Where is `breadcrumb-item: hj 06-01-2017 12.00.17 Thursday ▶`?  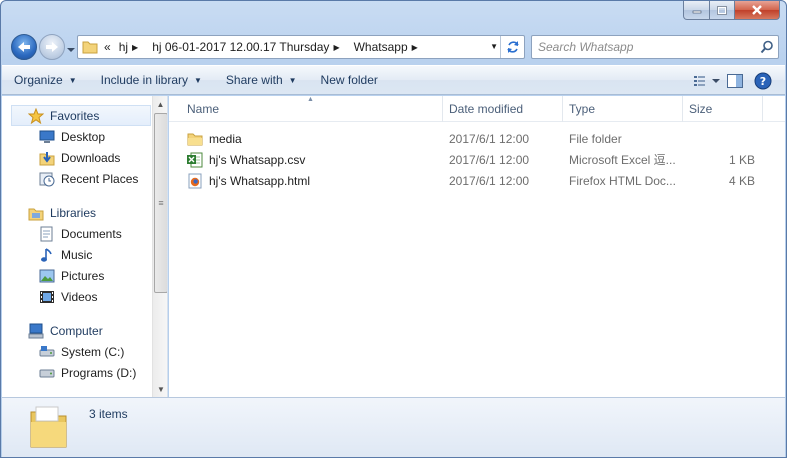
breadcrumb-item: hj 06-01-2017 12.00.17 Thursday ▶ is located at coordinates (248, 47).